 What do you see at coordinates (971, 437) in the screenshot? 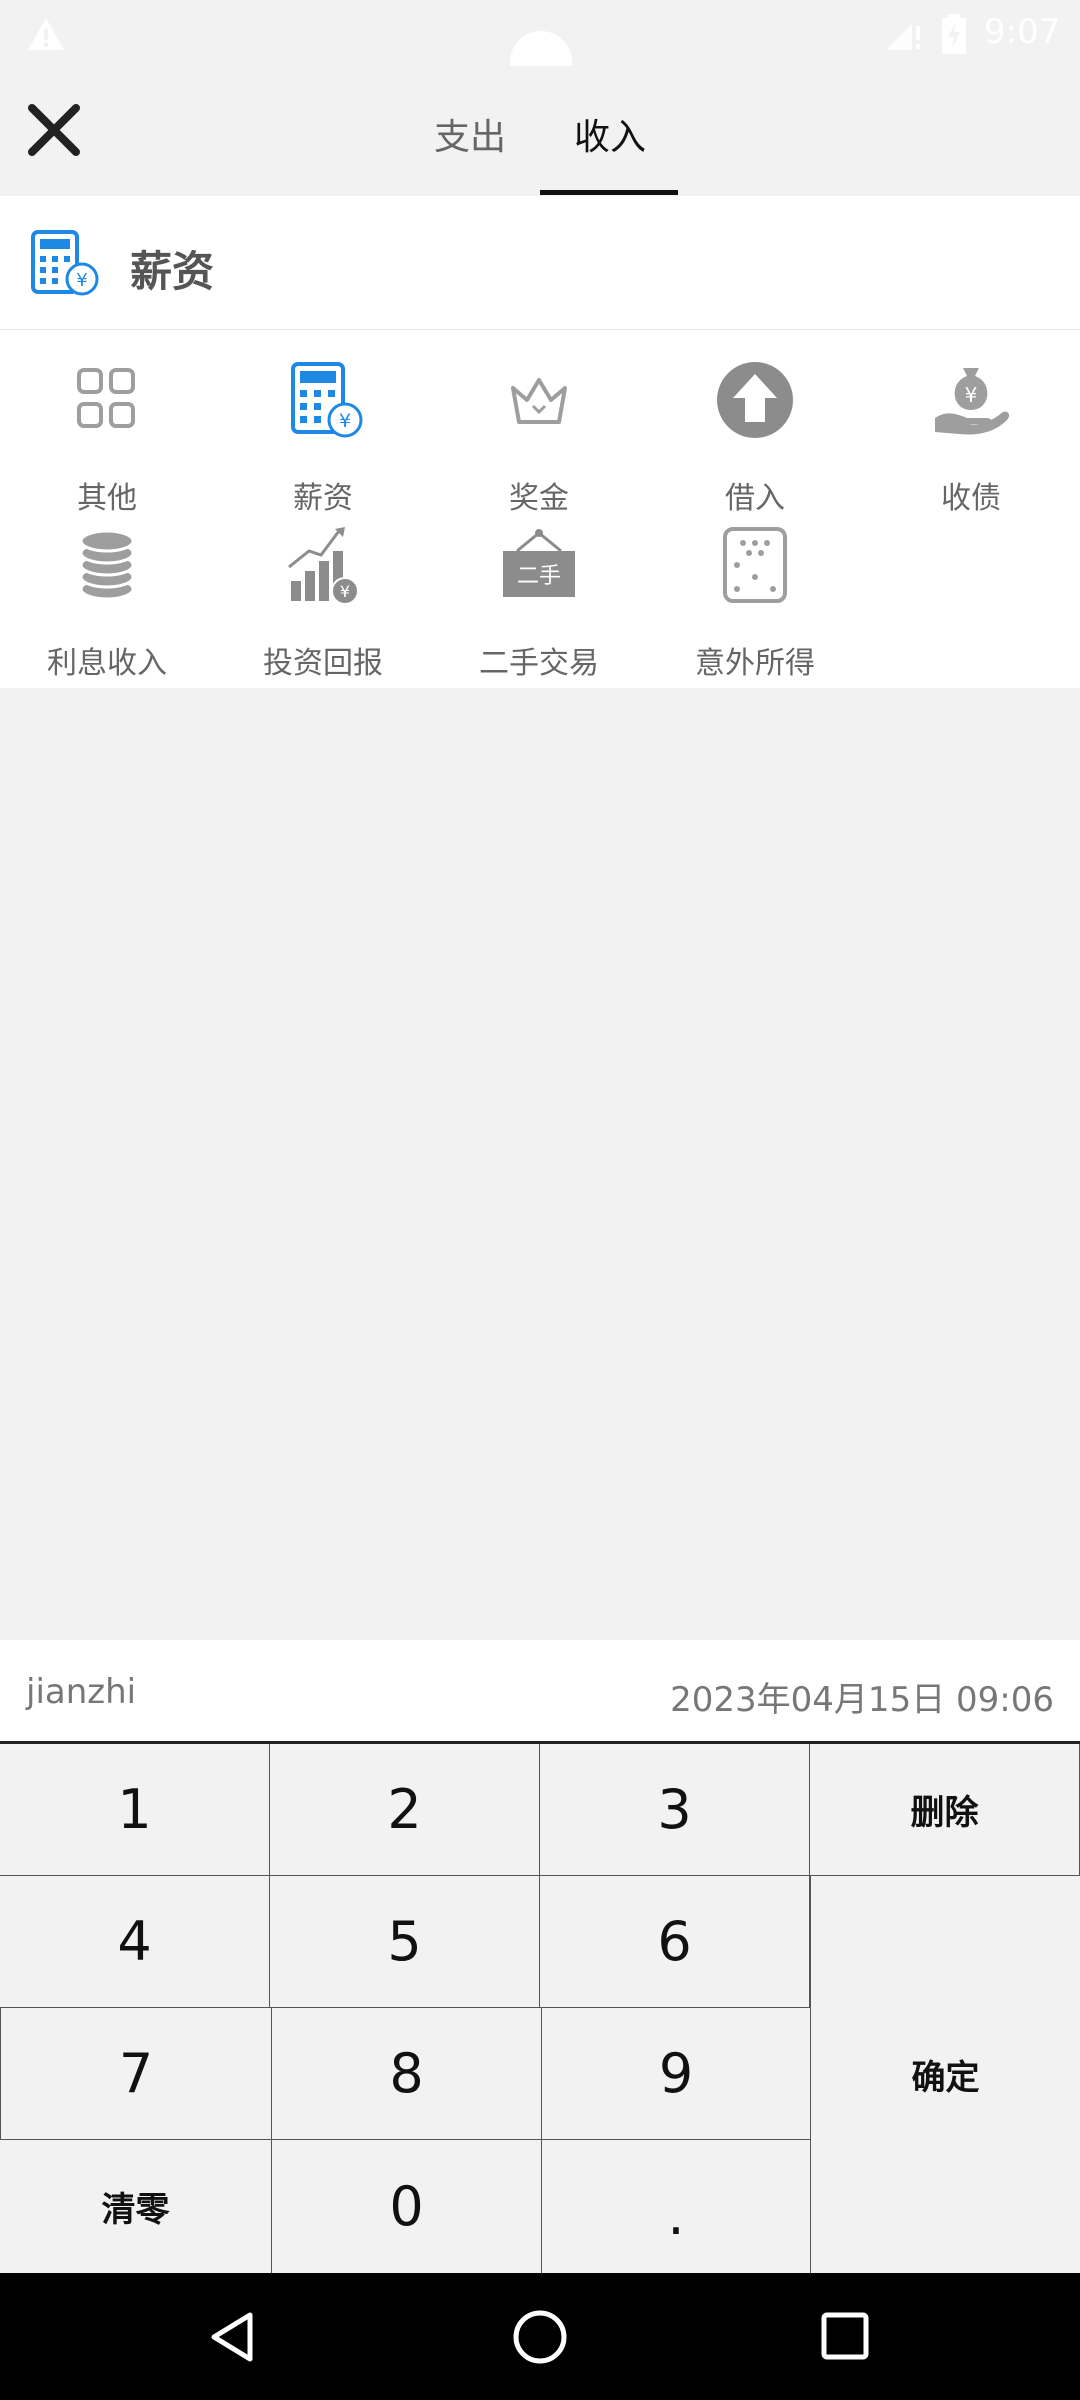
I see `category-debt-collect: ¥ 收债` at bounding box center [971, 437].